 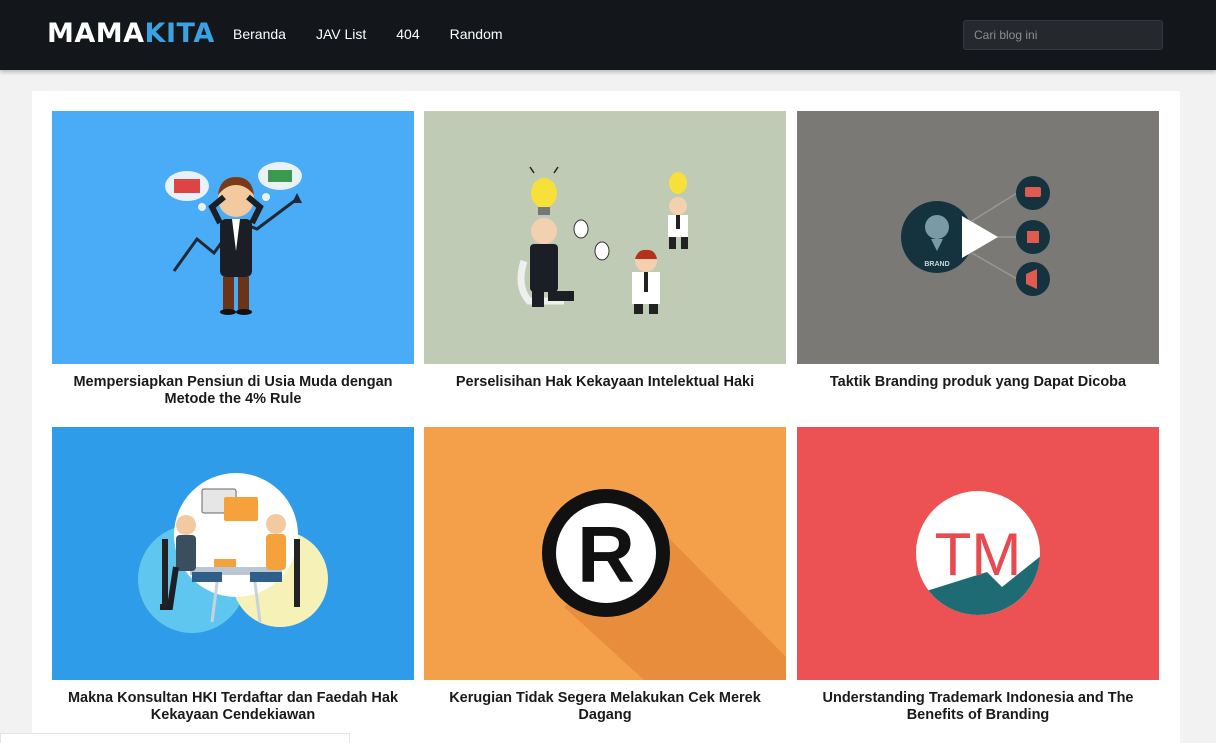 I want to click on site-logo: MAMAKITA, so click(x=131, y=34).